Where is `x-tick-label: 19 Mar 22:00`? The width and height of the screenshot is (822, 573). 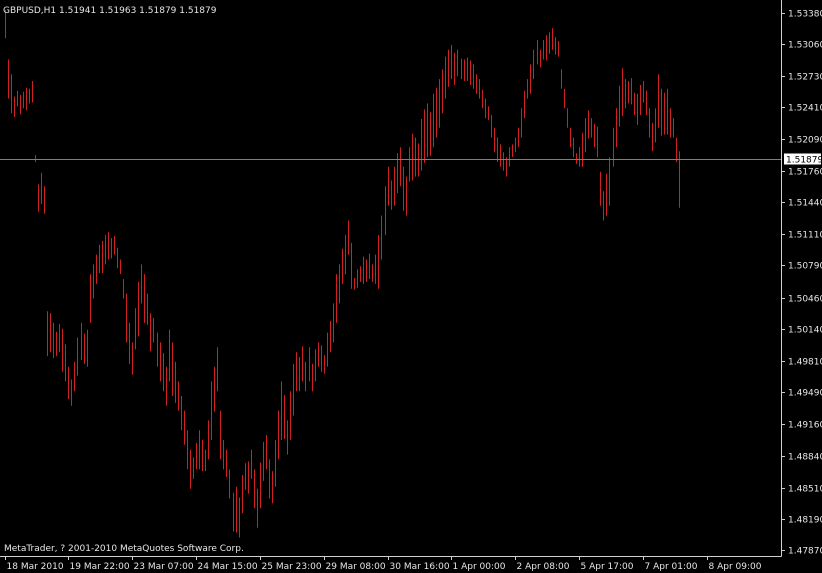 x-tick-label: 19 Mar 22:00 is located at coordinates (100, 567).